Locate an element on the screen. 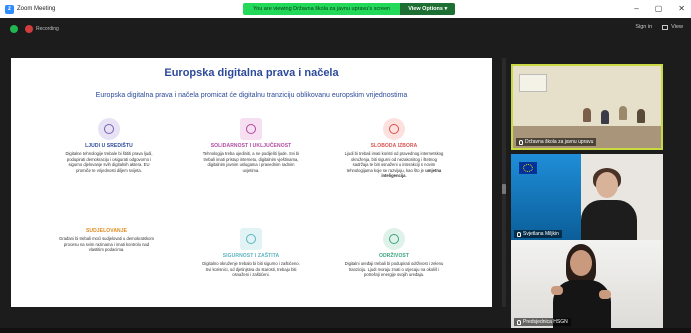  chevron-down-icon: ▾ is located at coordinates (446, 9).